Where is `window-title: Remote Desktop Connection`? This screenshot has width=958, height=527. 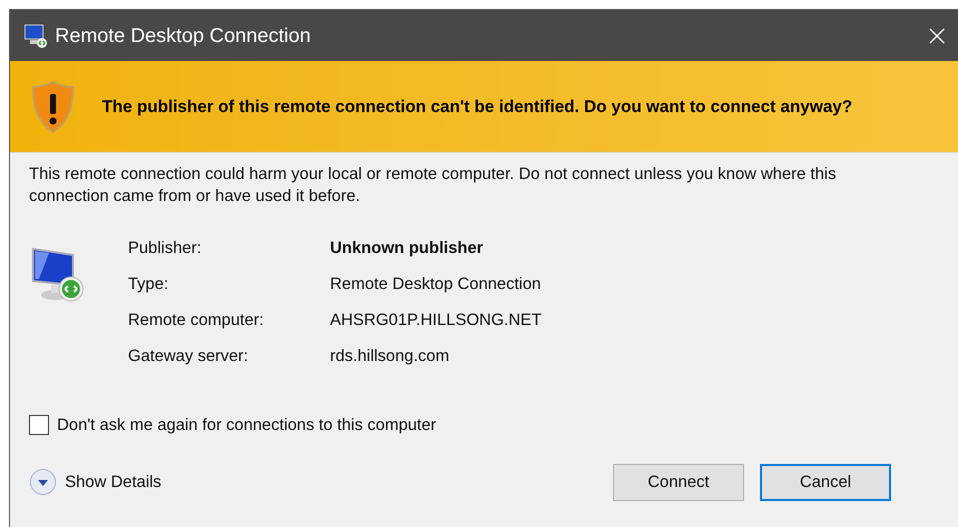 window-title: Remote Desktop Connection is located at coordinates (183, 36).